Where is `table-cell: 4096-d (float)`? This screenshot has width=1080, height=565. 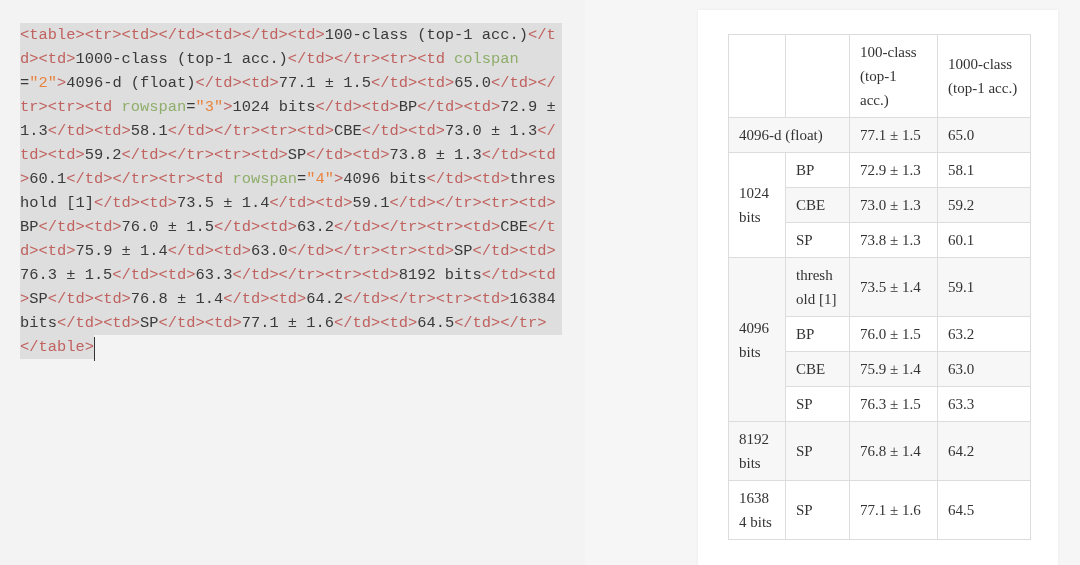
table-cell: 4096-d (float) is located at coordinates (789, 135).